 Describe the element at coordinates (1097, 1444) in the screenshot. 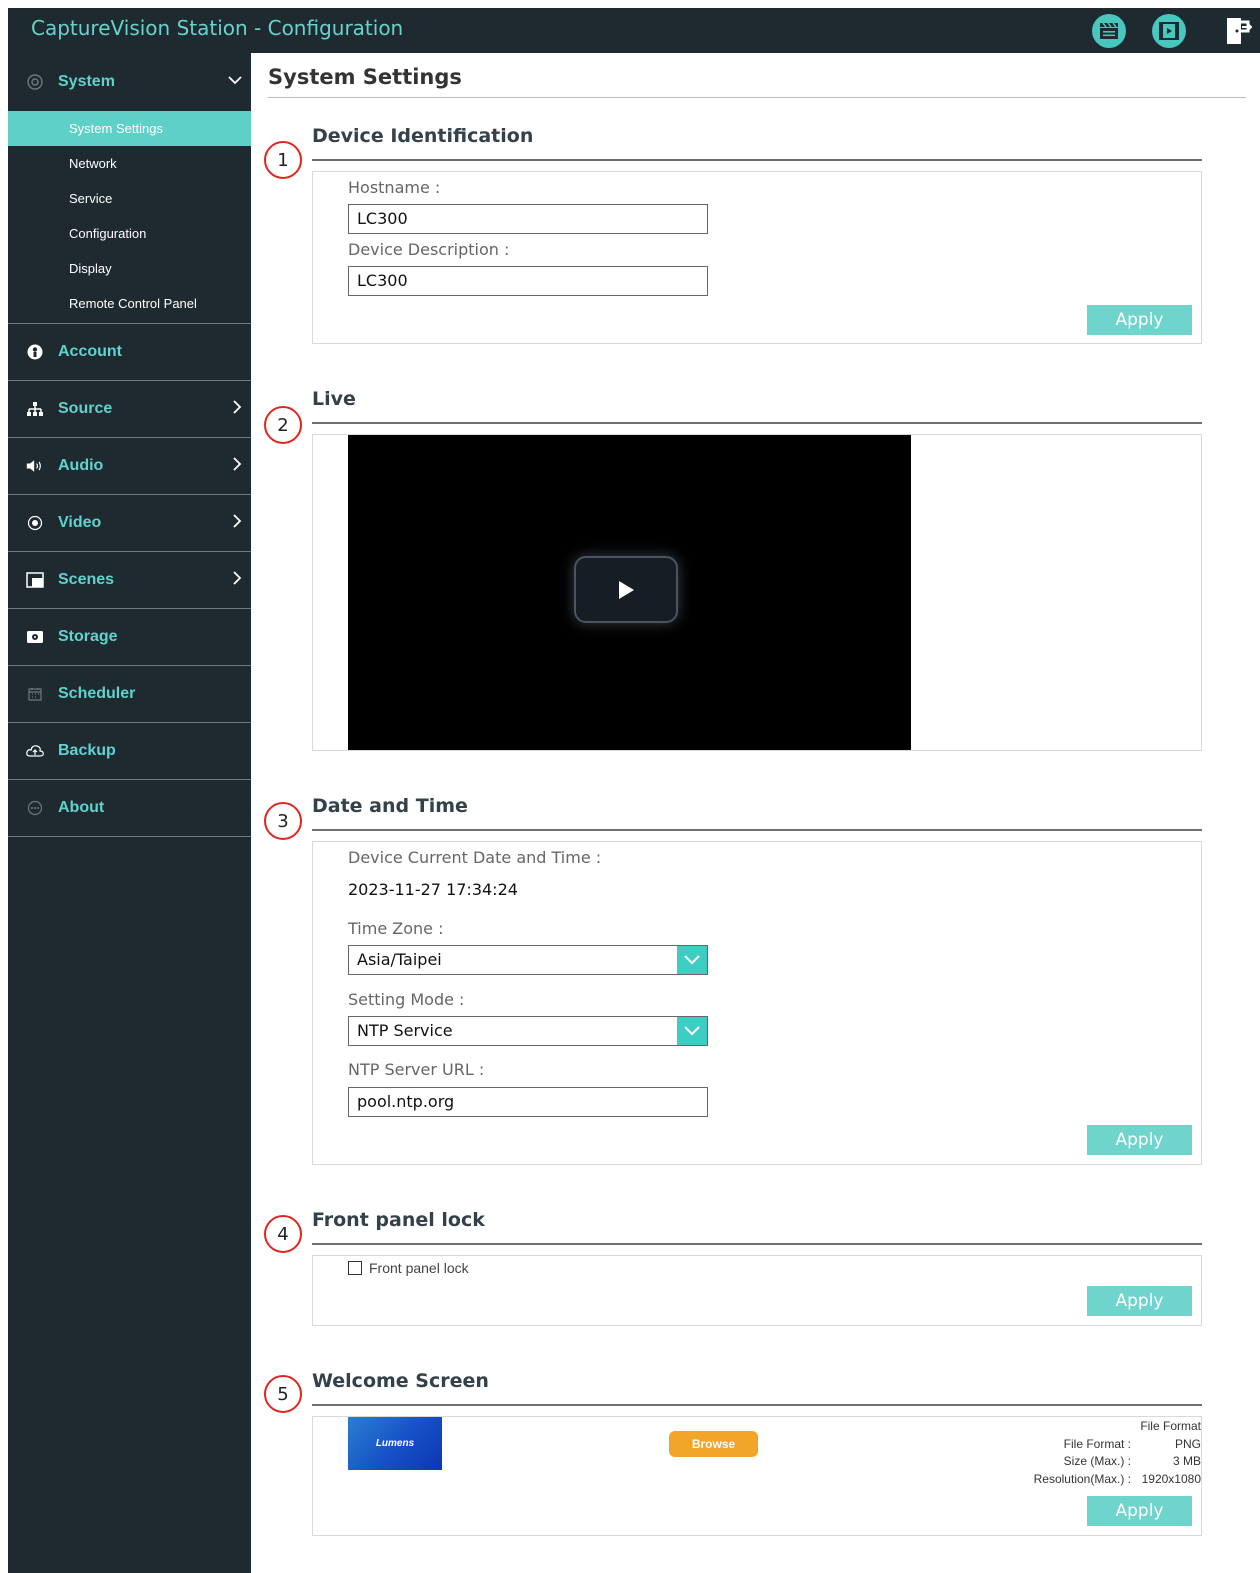

I see `file-format-label: File Format :` at that location.